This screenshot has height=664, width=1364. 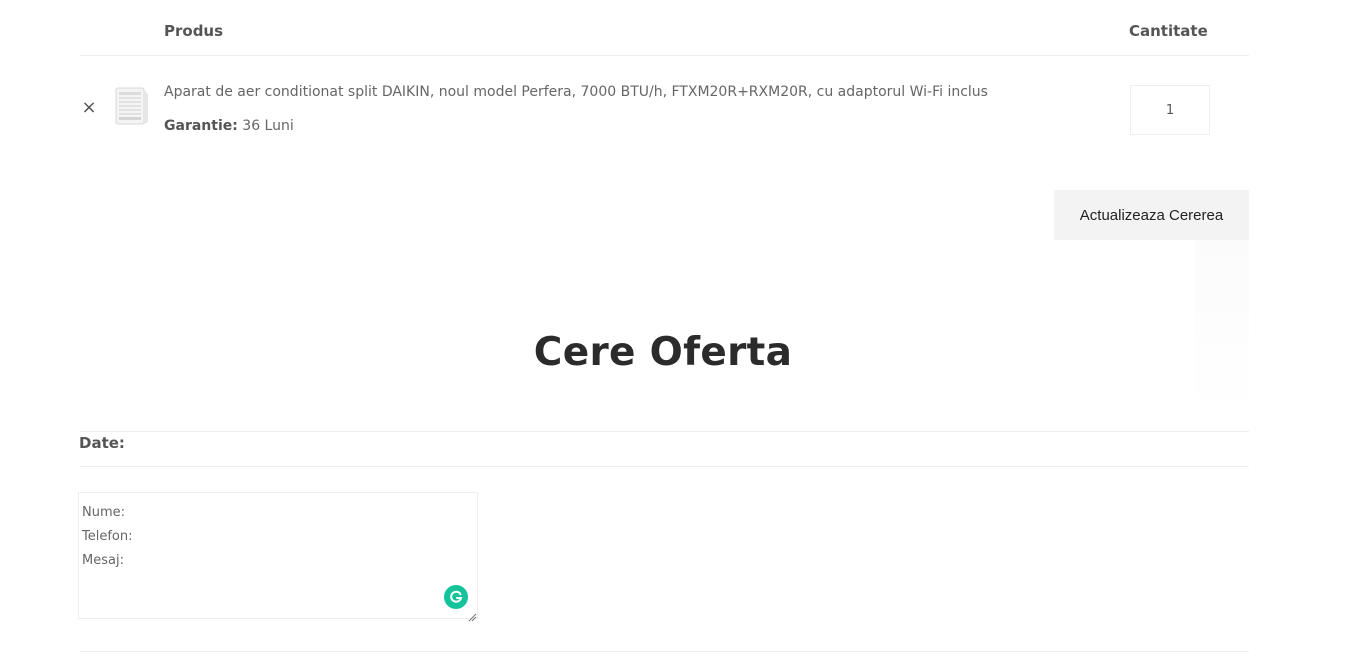 I want to click on date-bottom-divider, so click(x=664, y=466).